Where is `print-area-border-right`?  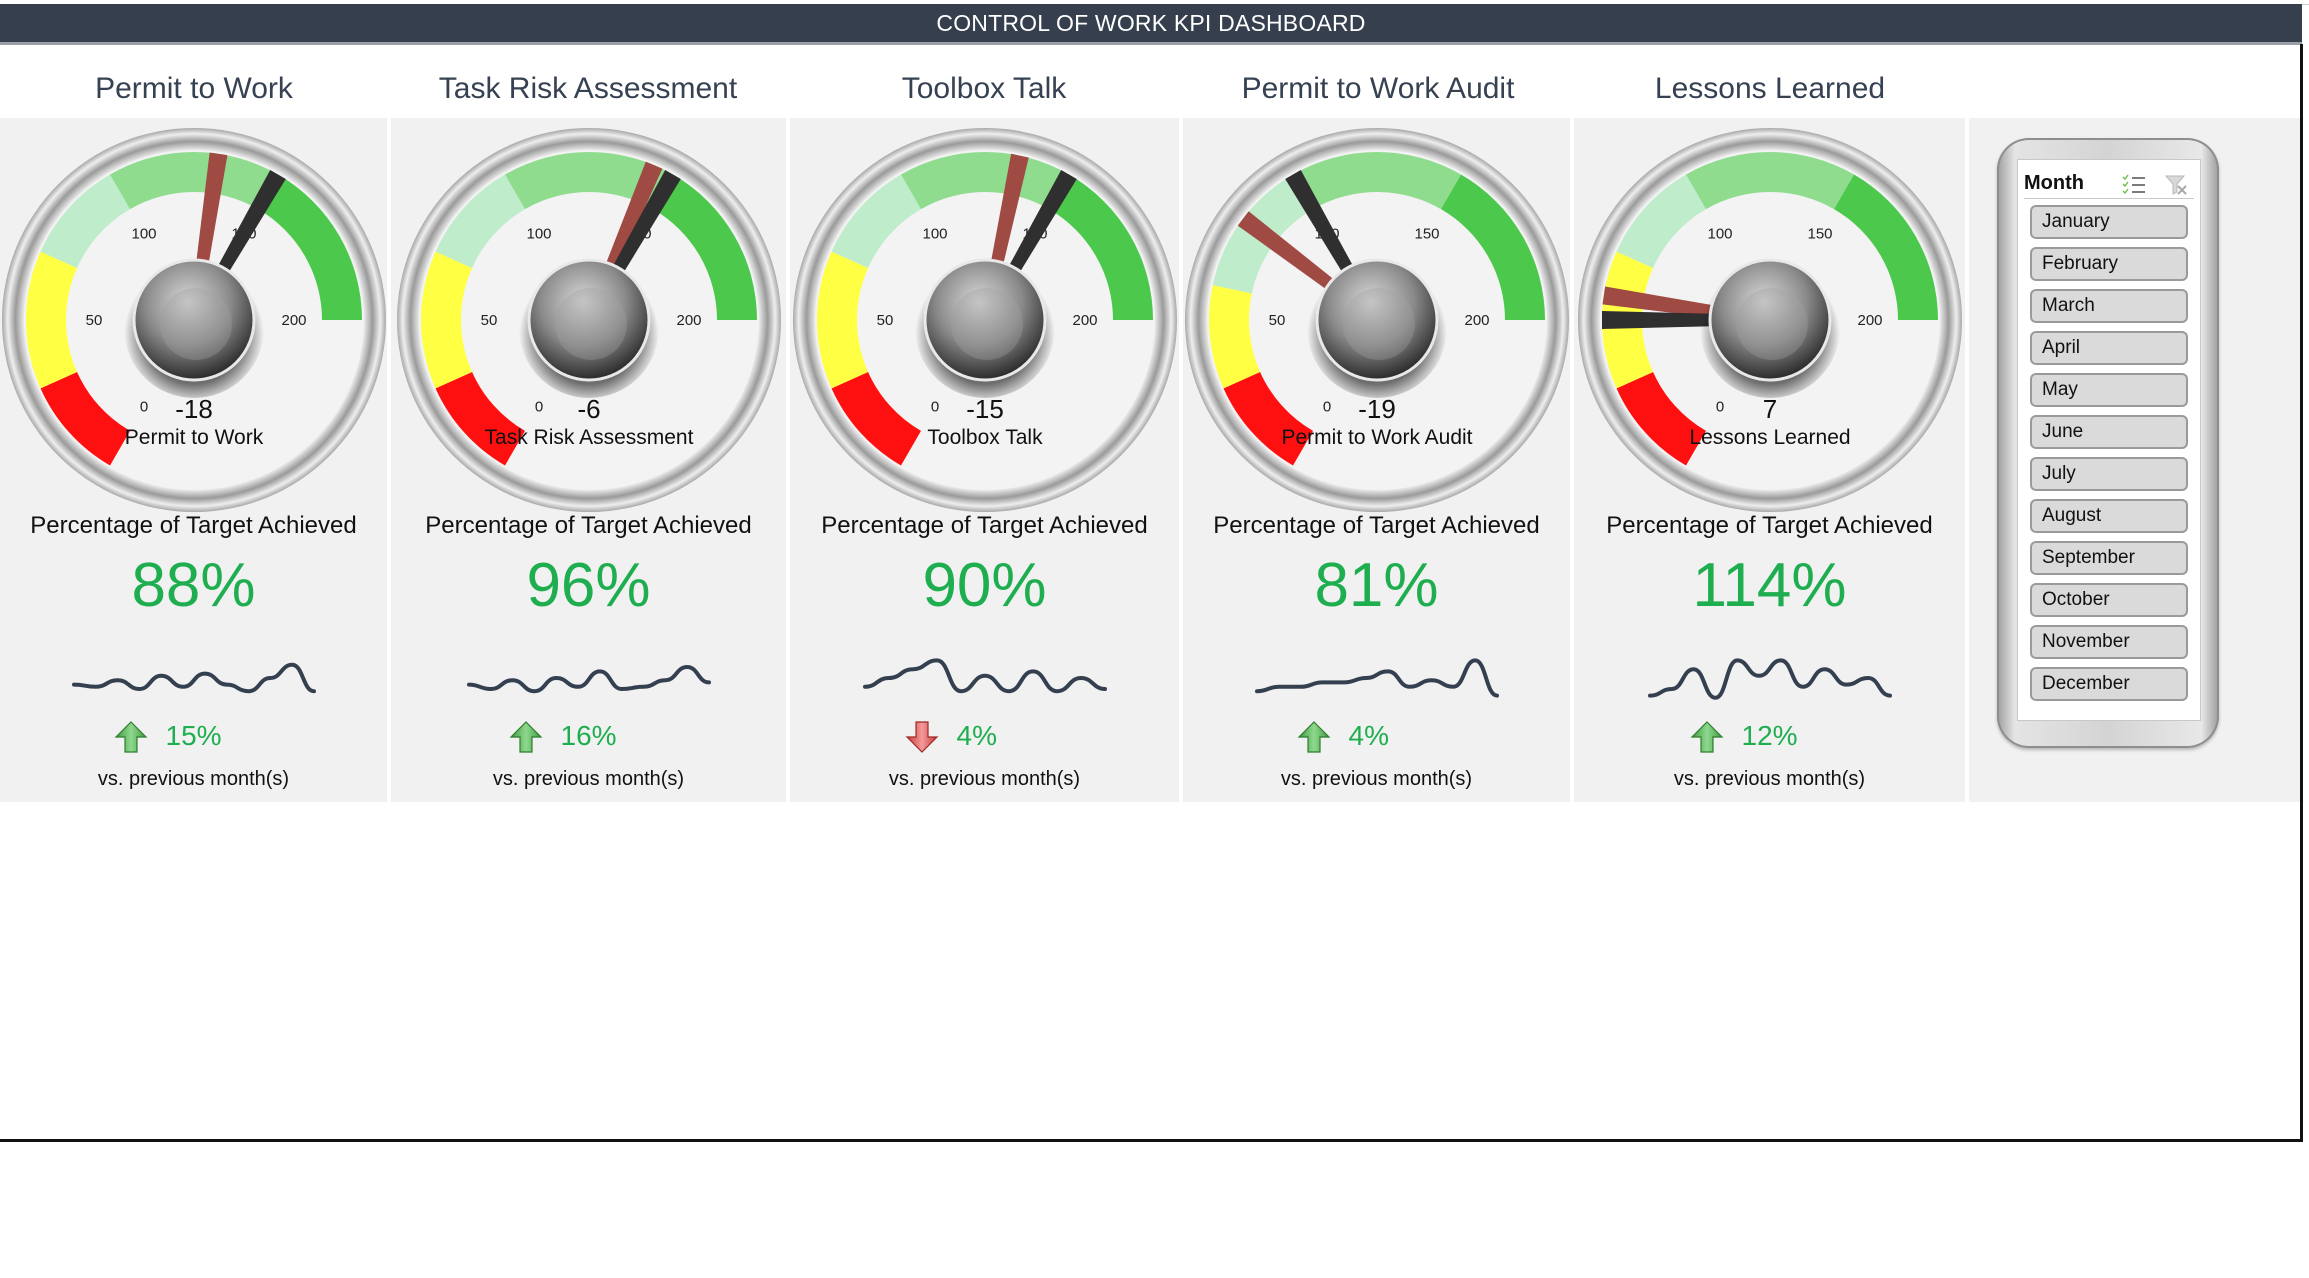
print-area-border-right is located at coordinates (2301, 593).